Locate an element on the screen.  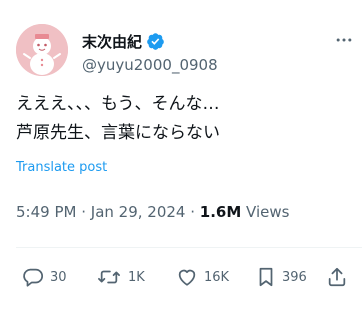
tweet-date: Jan 29, 2024 is located at coordinates (138, 212).